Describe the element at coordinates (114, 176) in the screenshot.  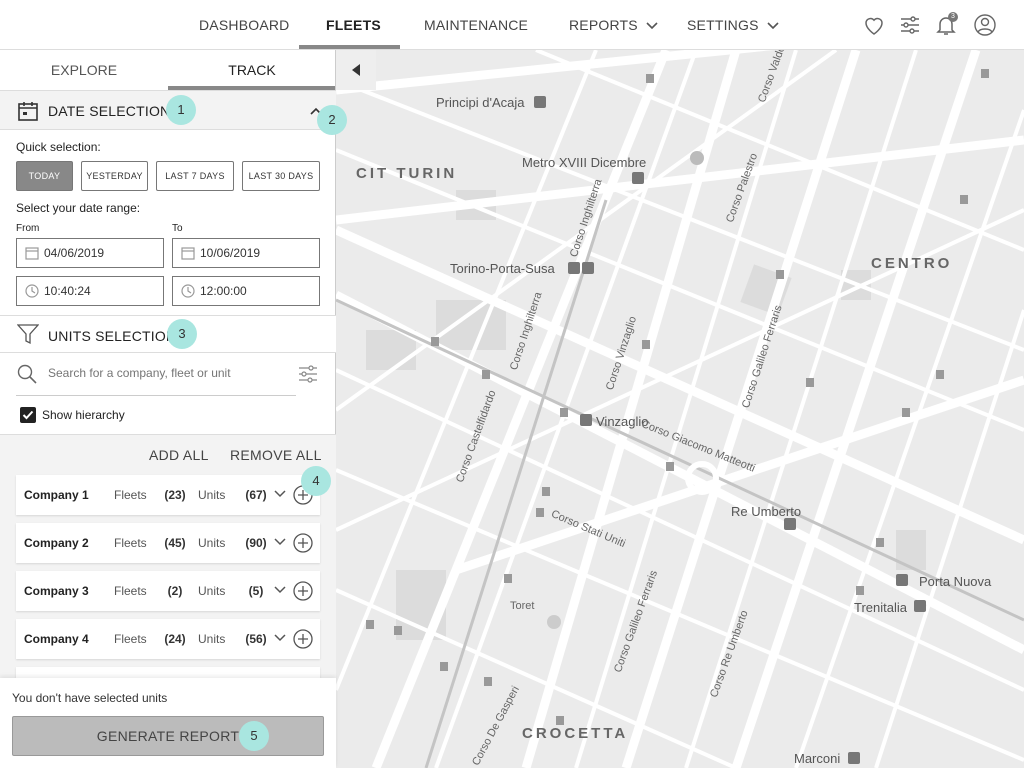
I see `quick-yesterday-button: YESTERDAY` at that location.